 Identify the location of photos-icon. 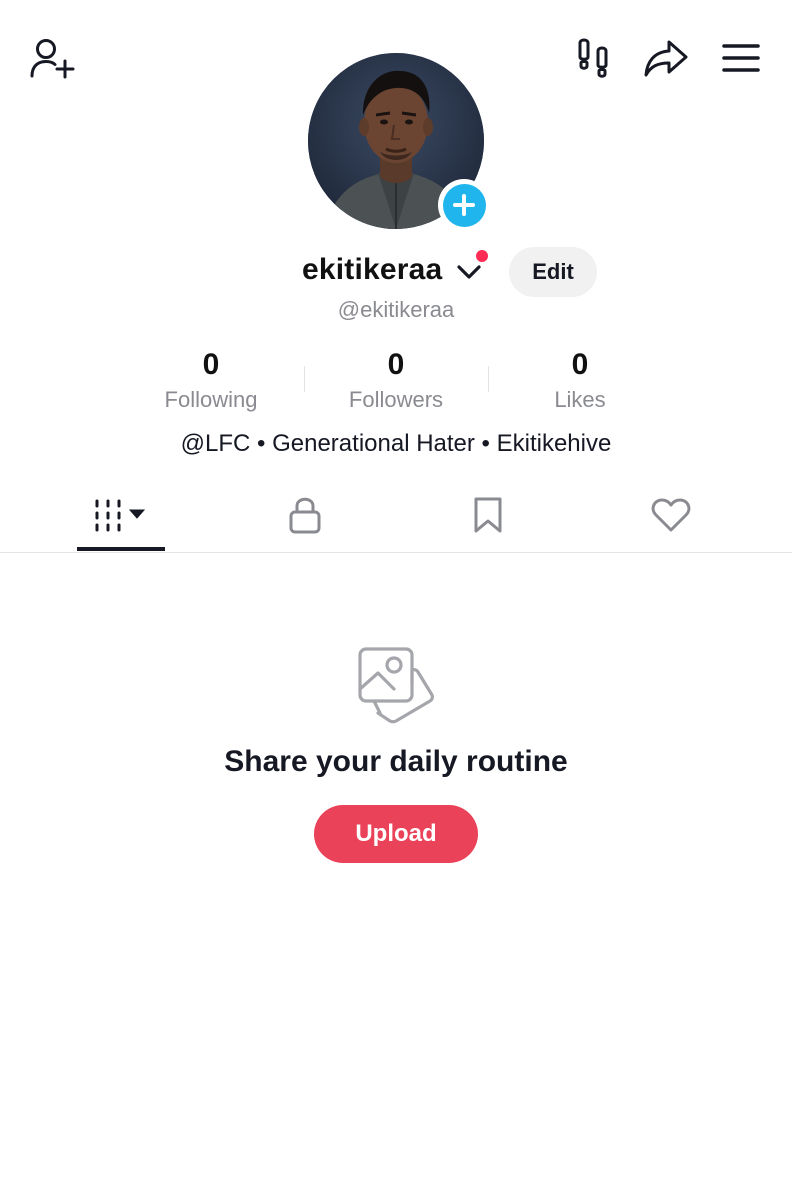
(396, 685).